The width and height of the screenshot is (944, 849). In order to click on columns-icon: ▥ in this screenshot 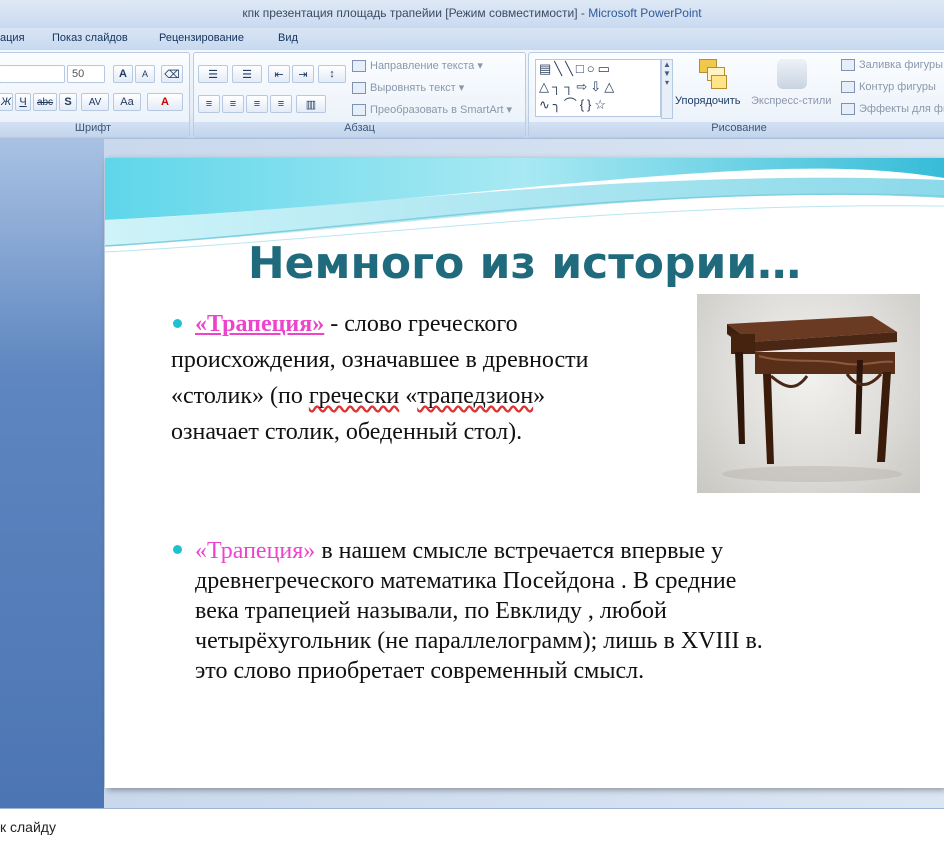, I will do `click(311, 104)`.